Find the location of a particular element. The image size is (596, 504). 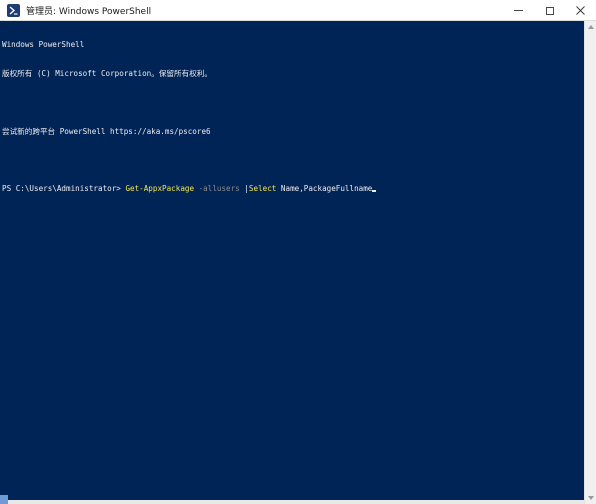

minimize-icon is located at coordinates (518, 10).